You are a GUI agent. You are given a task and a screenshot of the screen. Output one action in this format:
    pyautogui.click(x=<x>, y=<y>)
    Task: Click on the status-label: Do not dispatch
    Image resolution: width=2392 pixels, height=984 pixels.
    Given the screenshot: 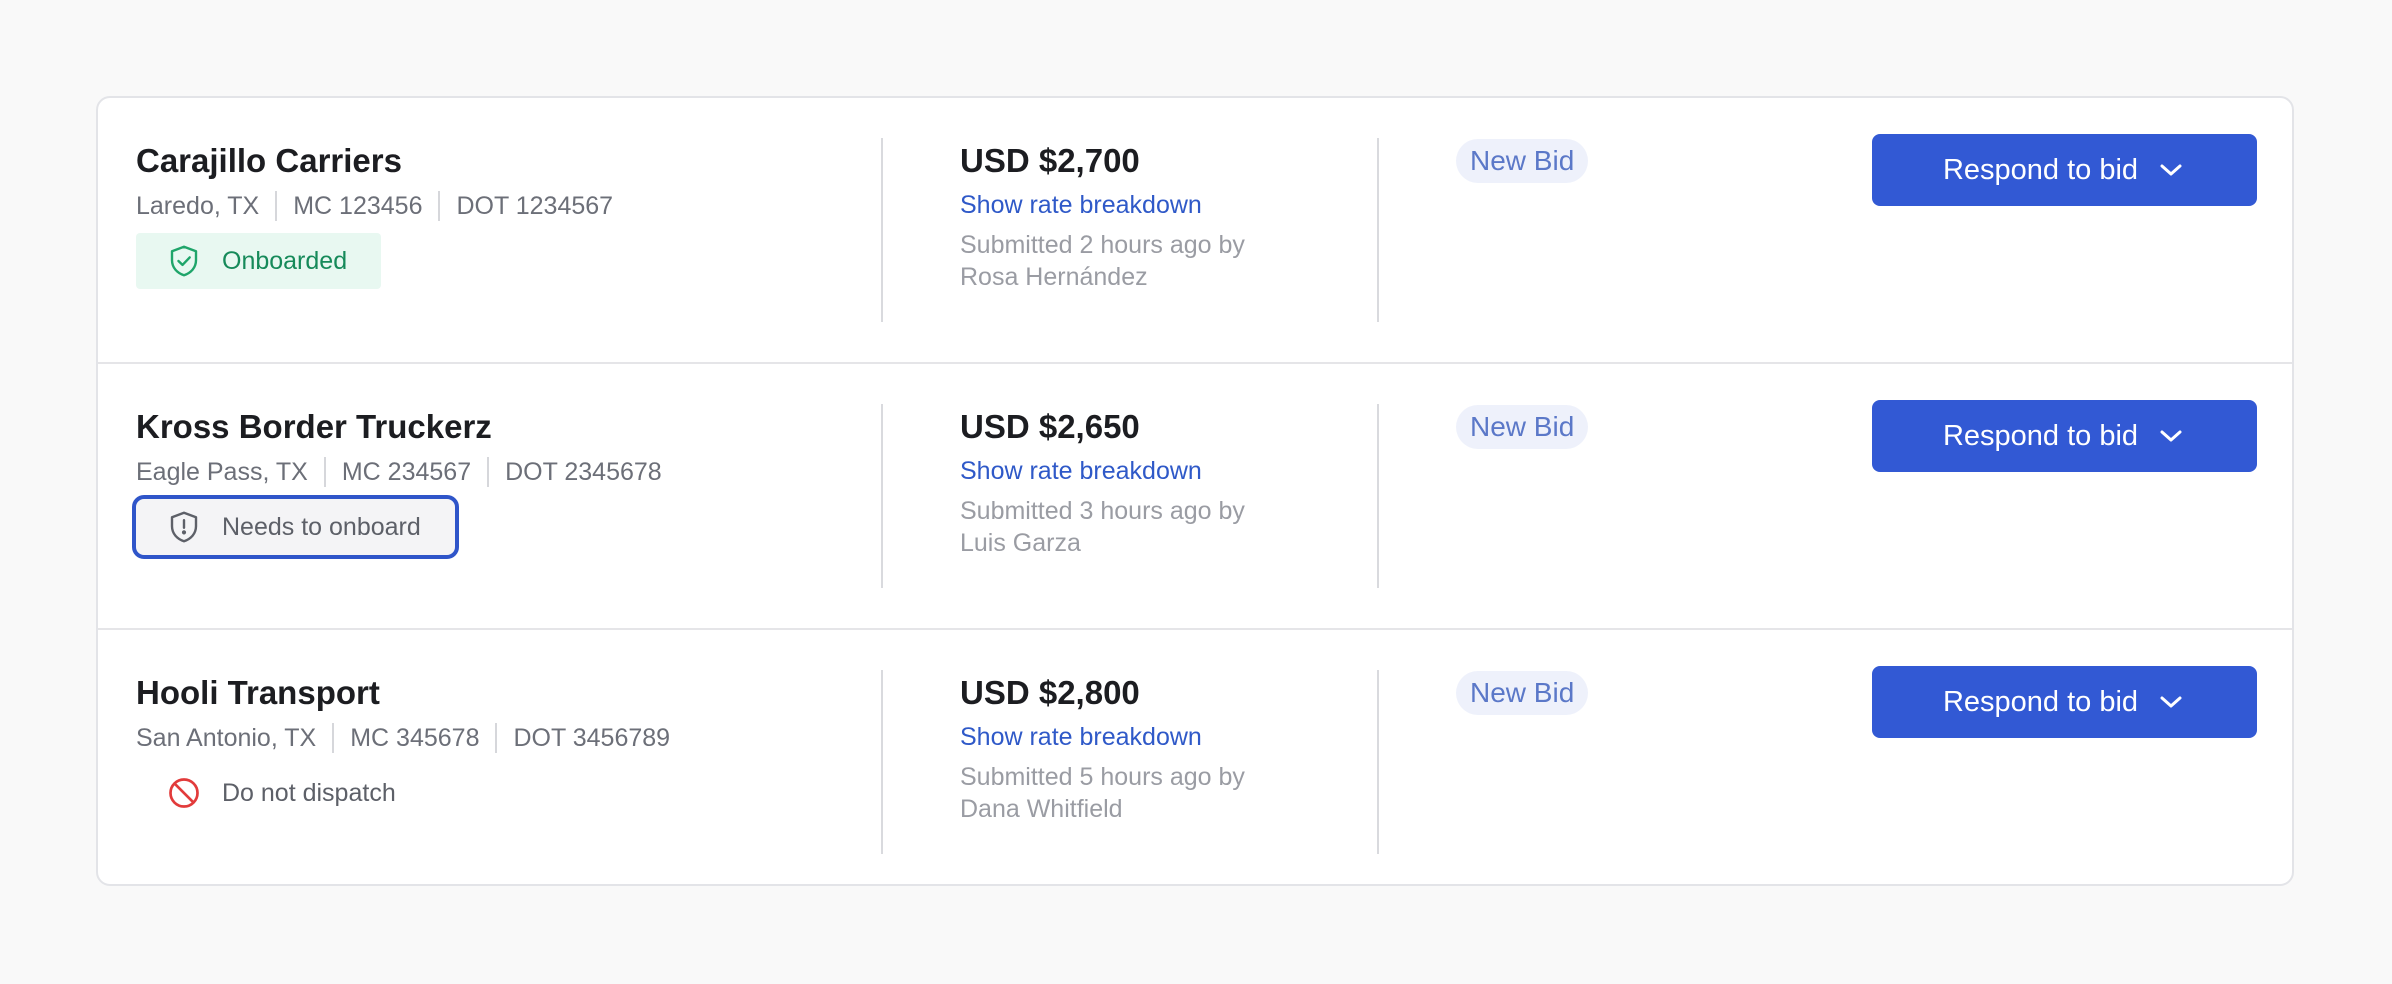 What is the action you would take?
    pyautogui.click(x=309, y=792)
    